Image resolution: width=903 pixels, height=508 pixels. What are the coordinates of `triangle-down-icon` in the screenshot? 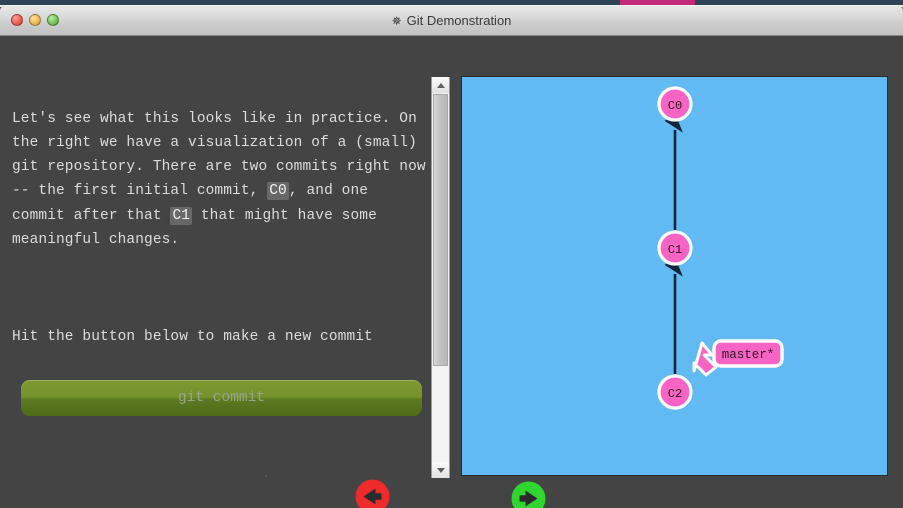 It's located at (440, 470).